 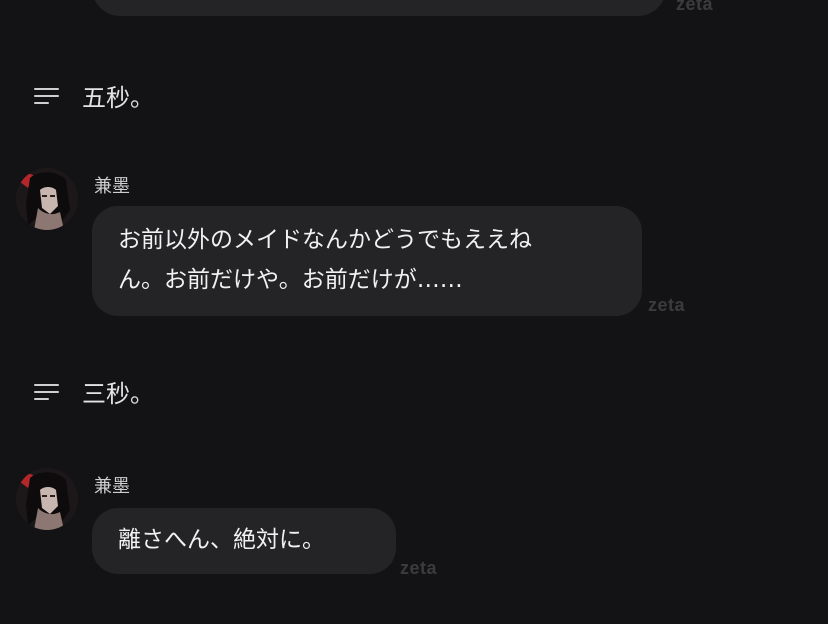 What do you see at coordinates (118, 98) in the screenshot?
I see `narration-text: 五秒。` at bounding box center [118, 98].